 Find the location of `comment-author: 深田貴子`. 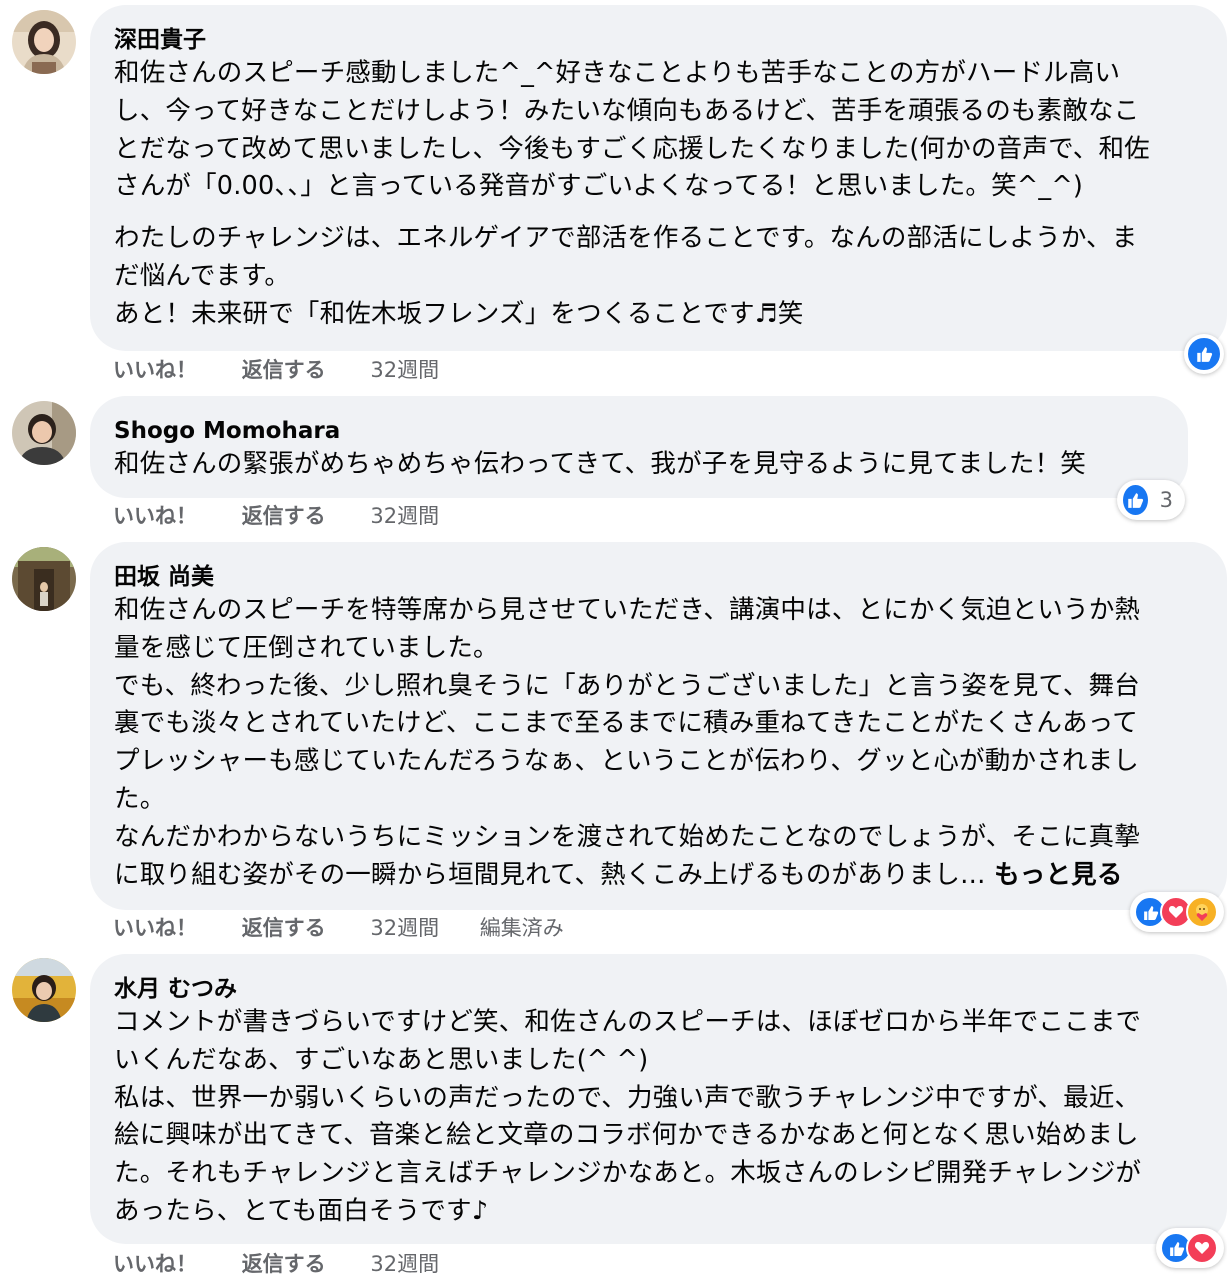

comment-author: 深田貴子 is located at coordinates (658, 40).